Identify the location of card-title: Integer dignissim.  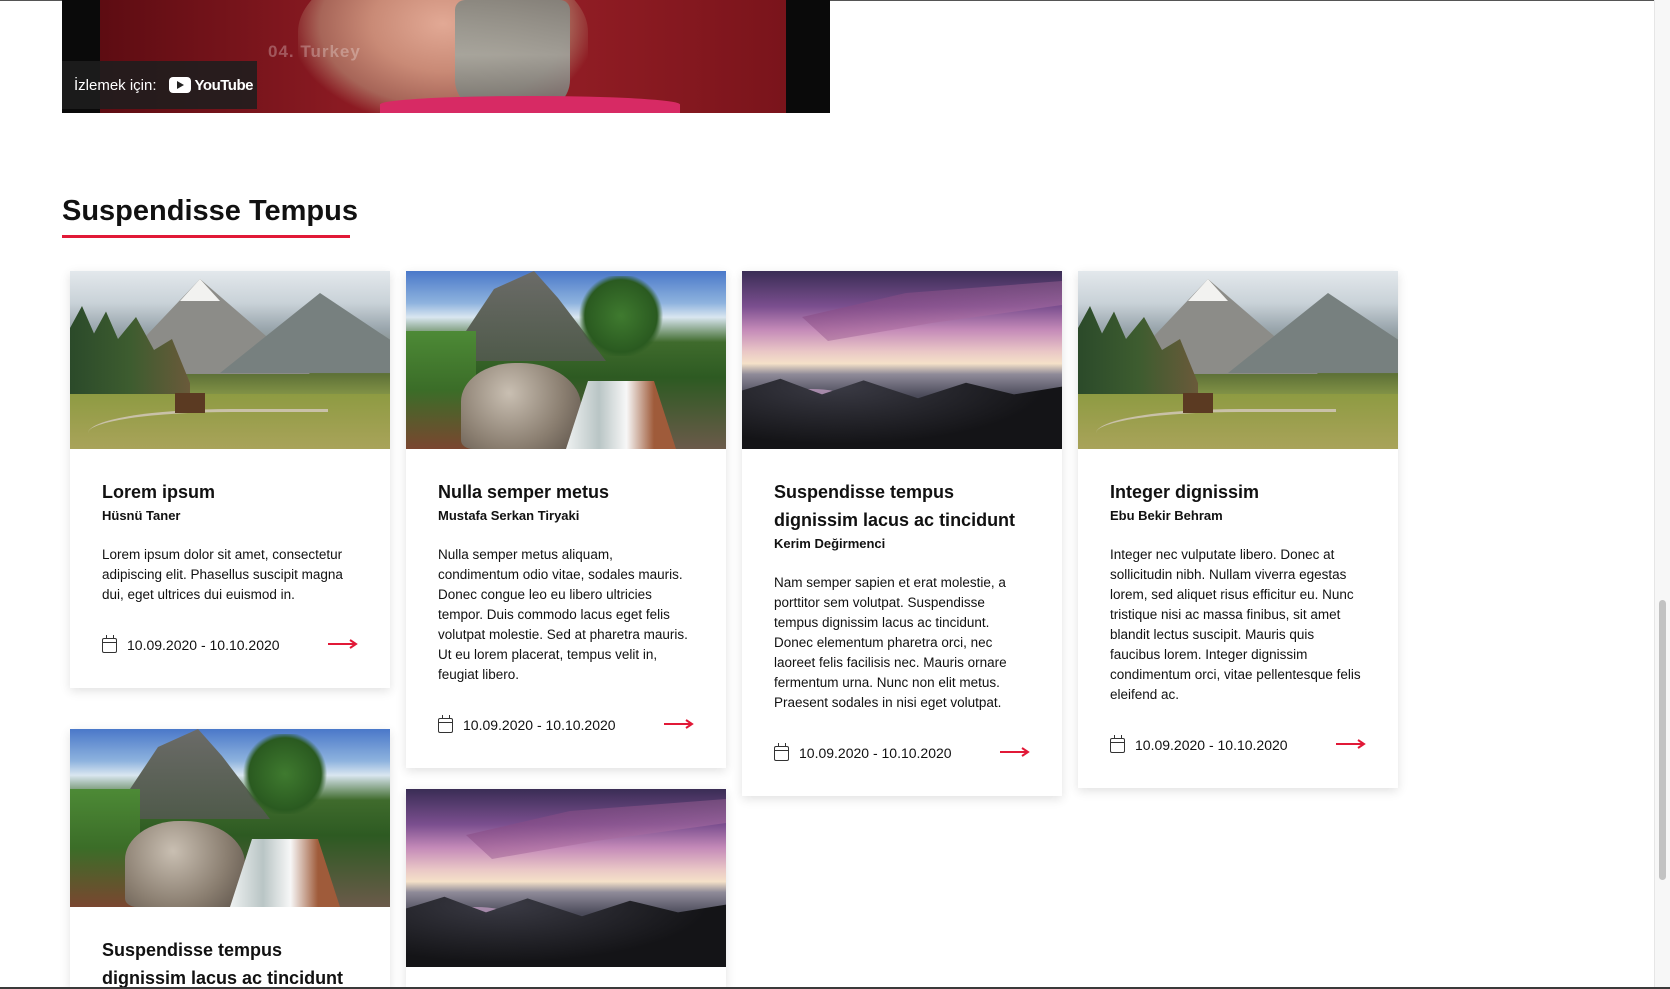
(1238, 492).